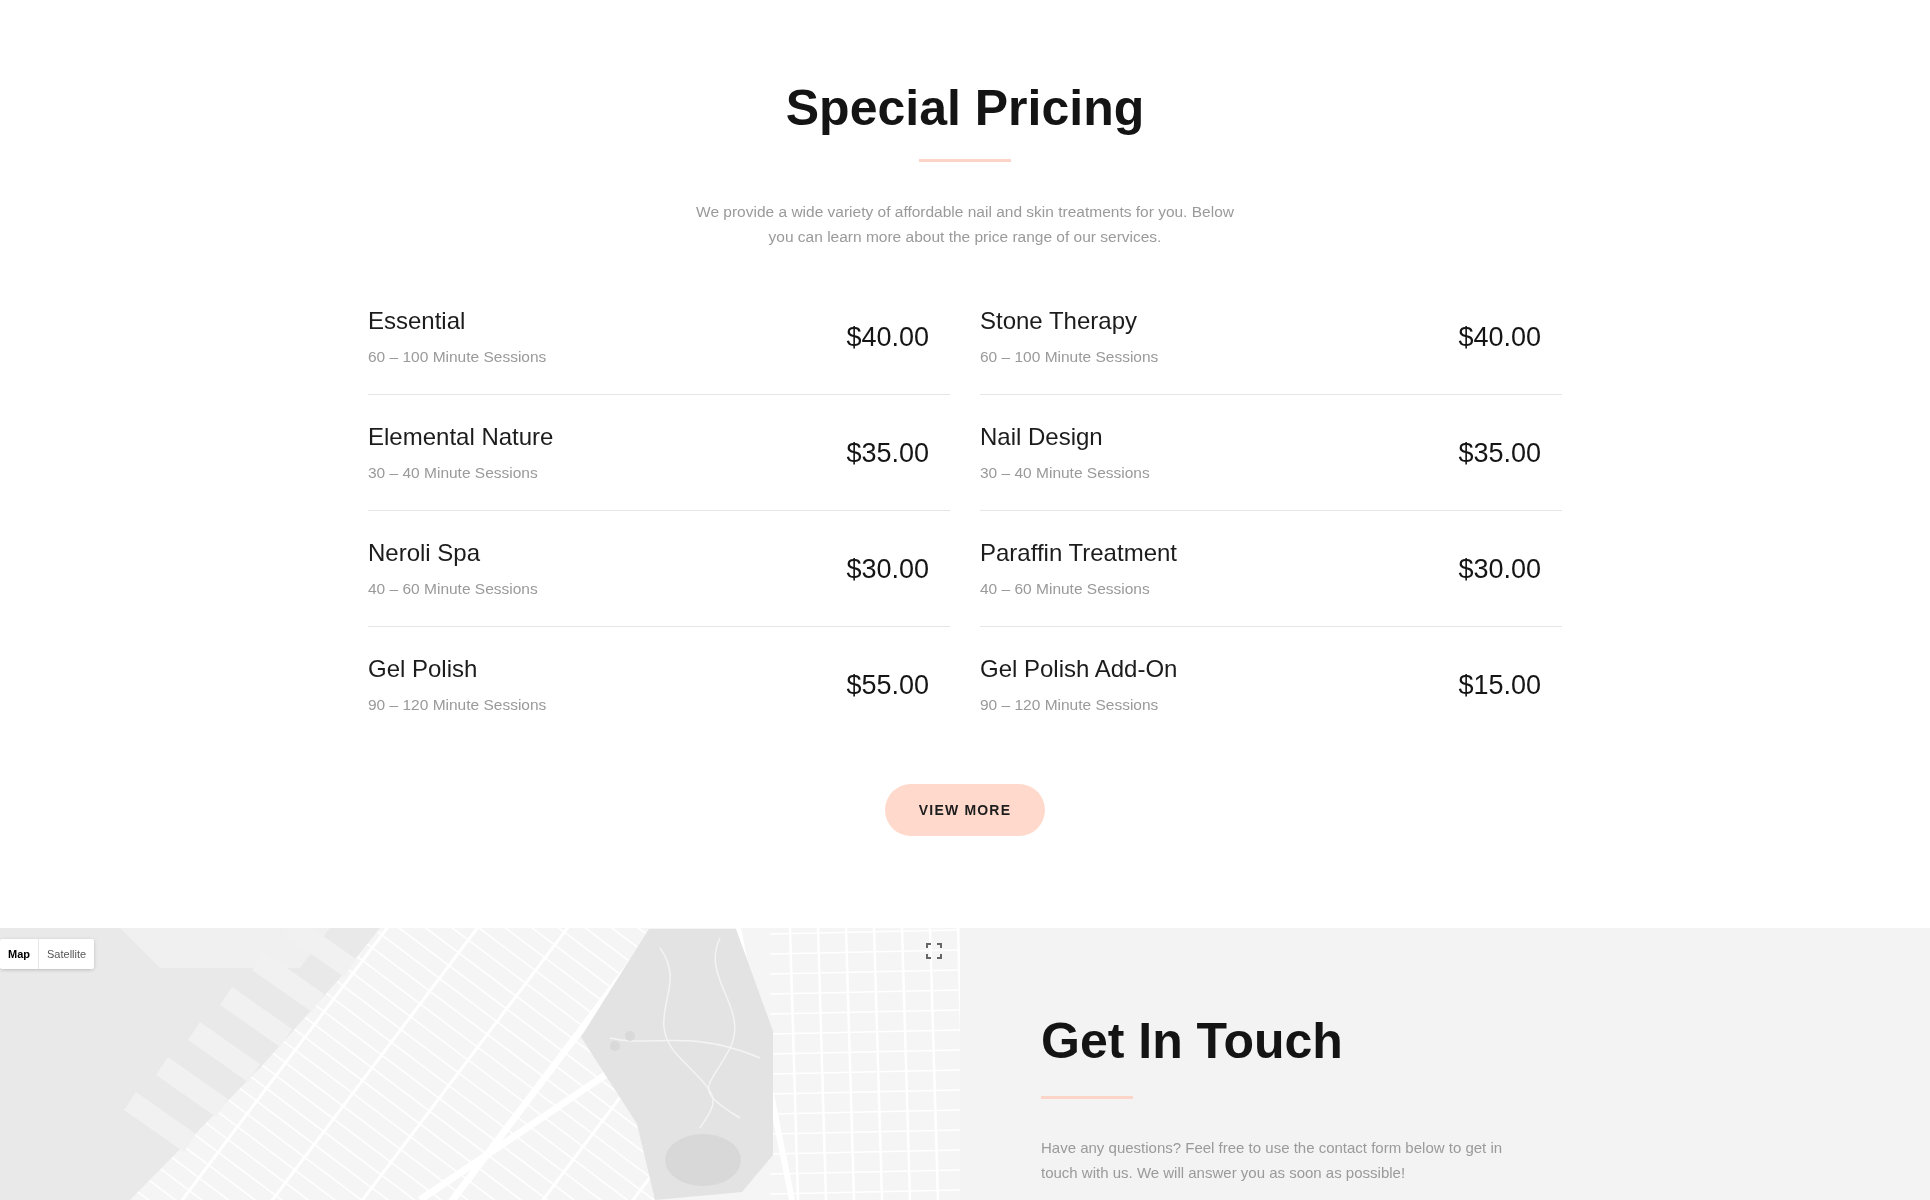 The width and height of the screenshot is (1930, 1200). I want to click on service-name: Elemental Nature, so click(461, 437).